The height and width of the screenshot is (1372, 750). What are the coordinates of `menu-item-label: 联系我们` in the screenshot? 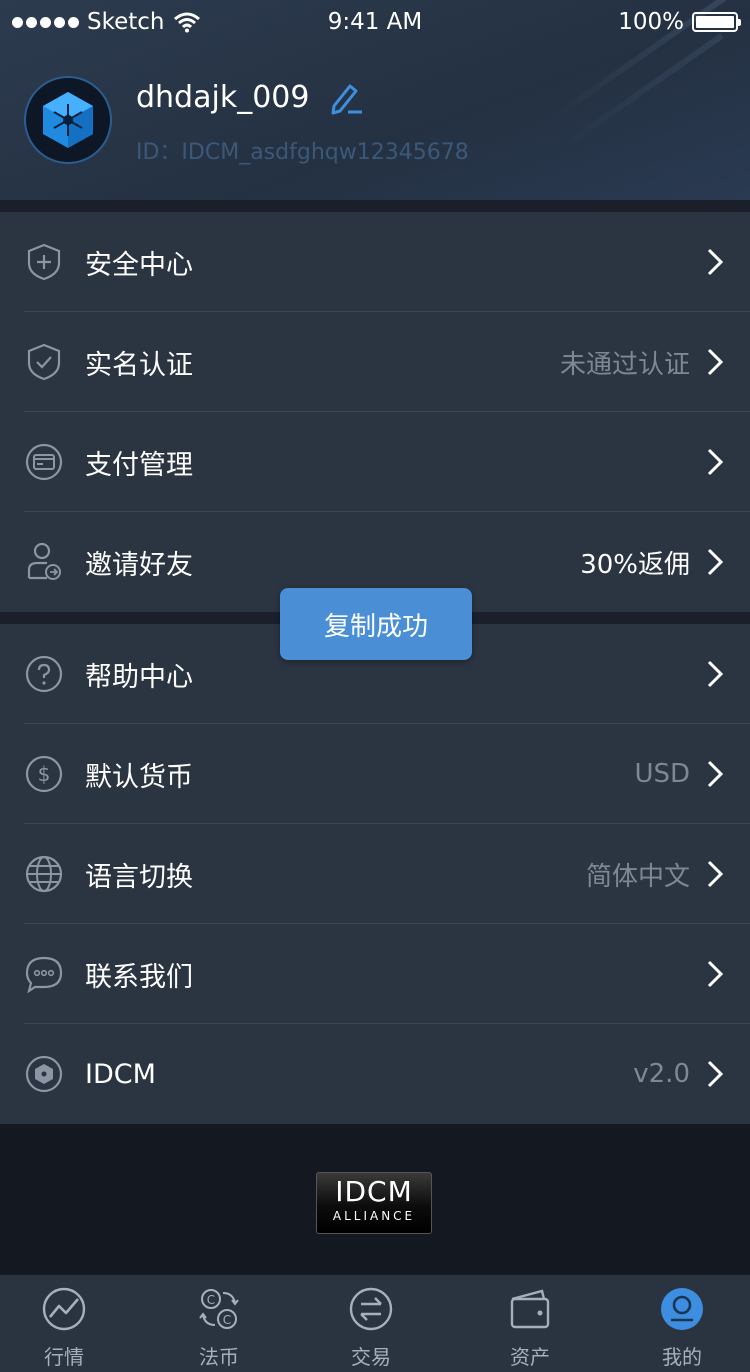 It's located at (139, 977).